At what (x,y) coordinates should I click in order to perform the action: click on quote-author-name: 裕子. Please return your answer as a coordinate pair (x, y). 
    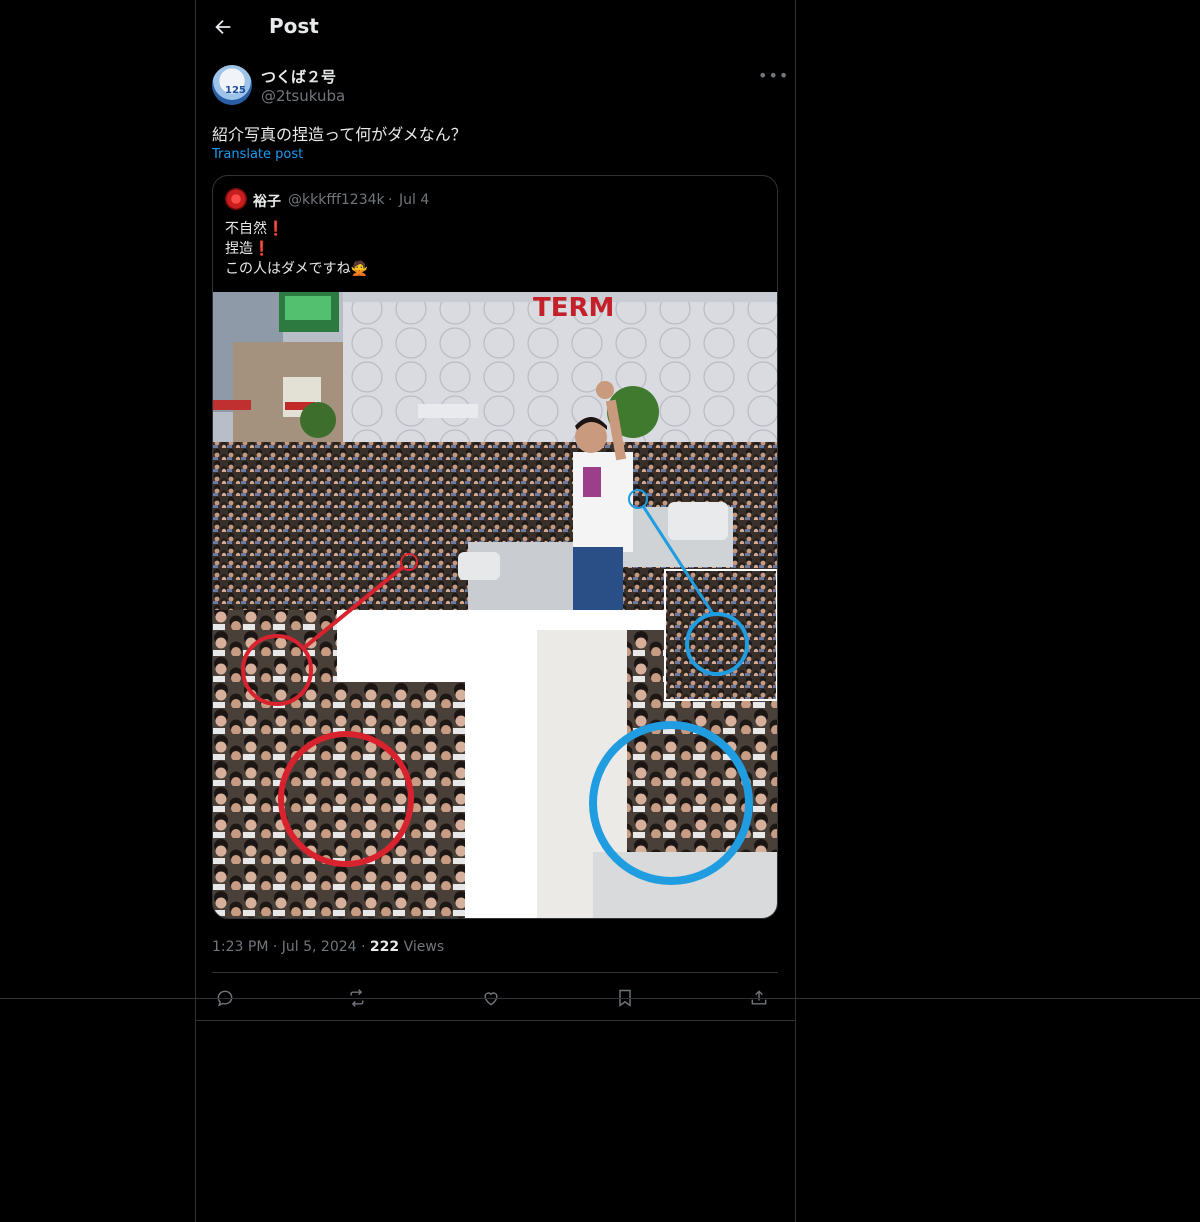
    Looking at the image, I should click on (267, 202).